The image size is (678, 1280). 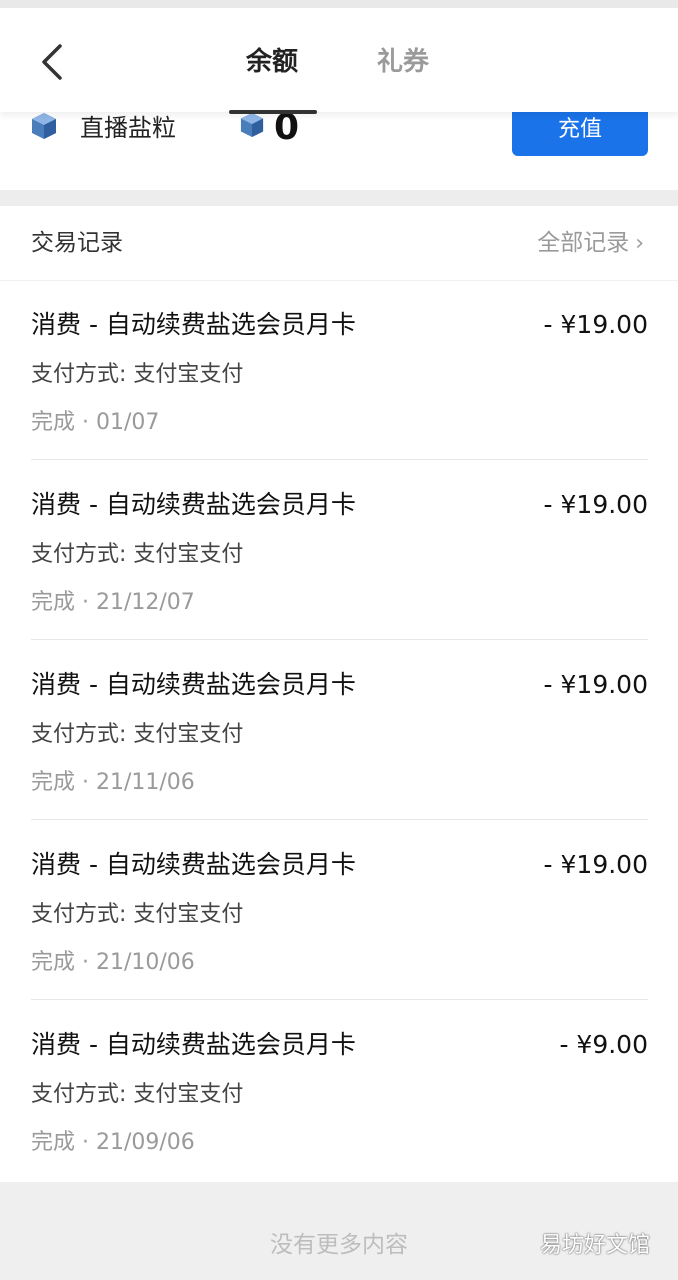 What do you see at coordinates (594, 1245) in the screenshot?
I see `watermark: 易坊好文馆` at bounding box center [594, 1245].